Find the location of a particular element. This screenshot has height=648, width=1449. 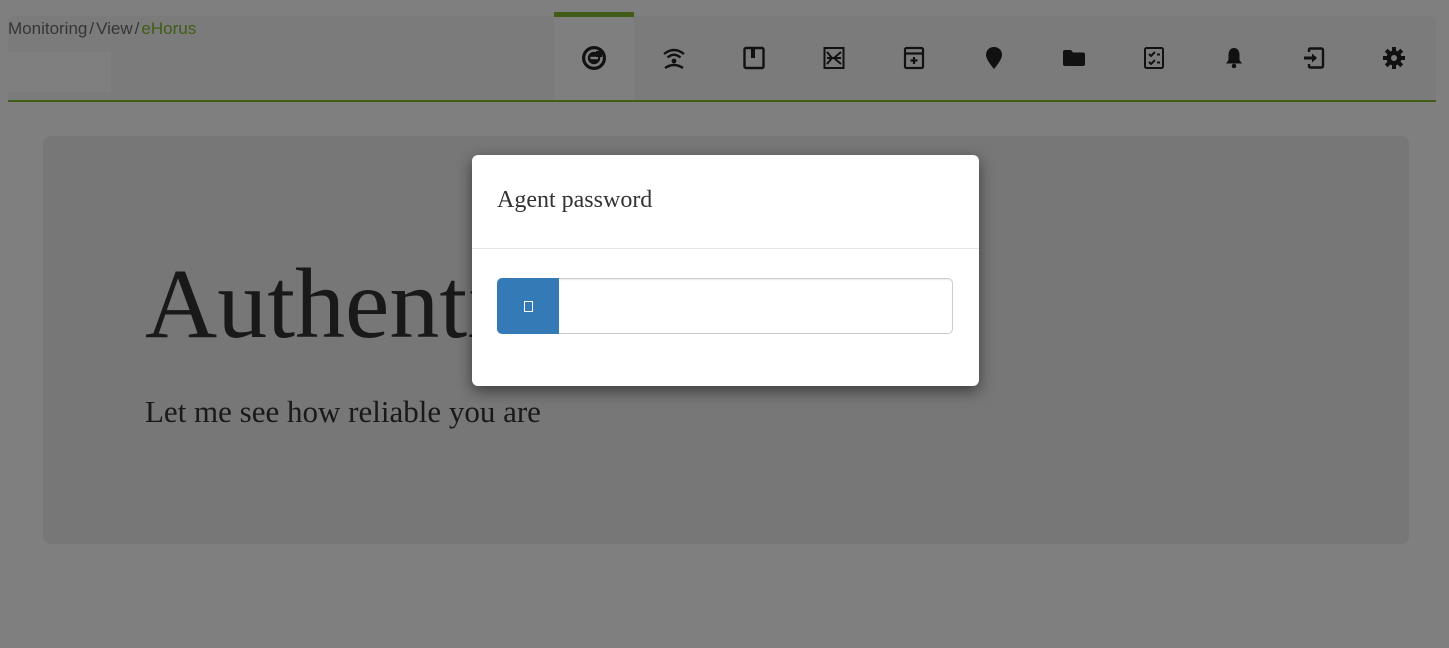

modal-title: Agent password is located at coordinates (575, 200).